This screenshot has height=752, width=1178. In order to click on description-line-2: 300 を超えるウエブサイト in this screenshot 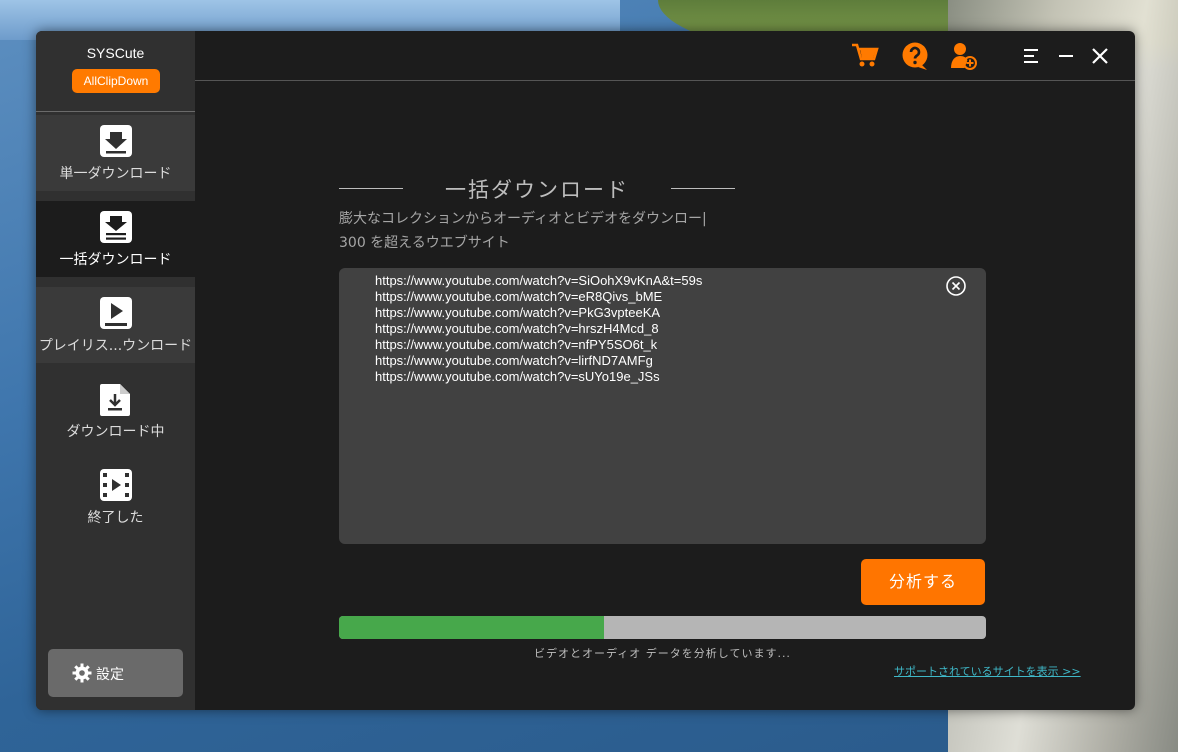, I will do `click(424, 243)`.